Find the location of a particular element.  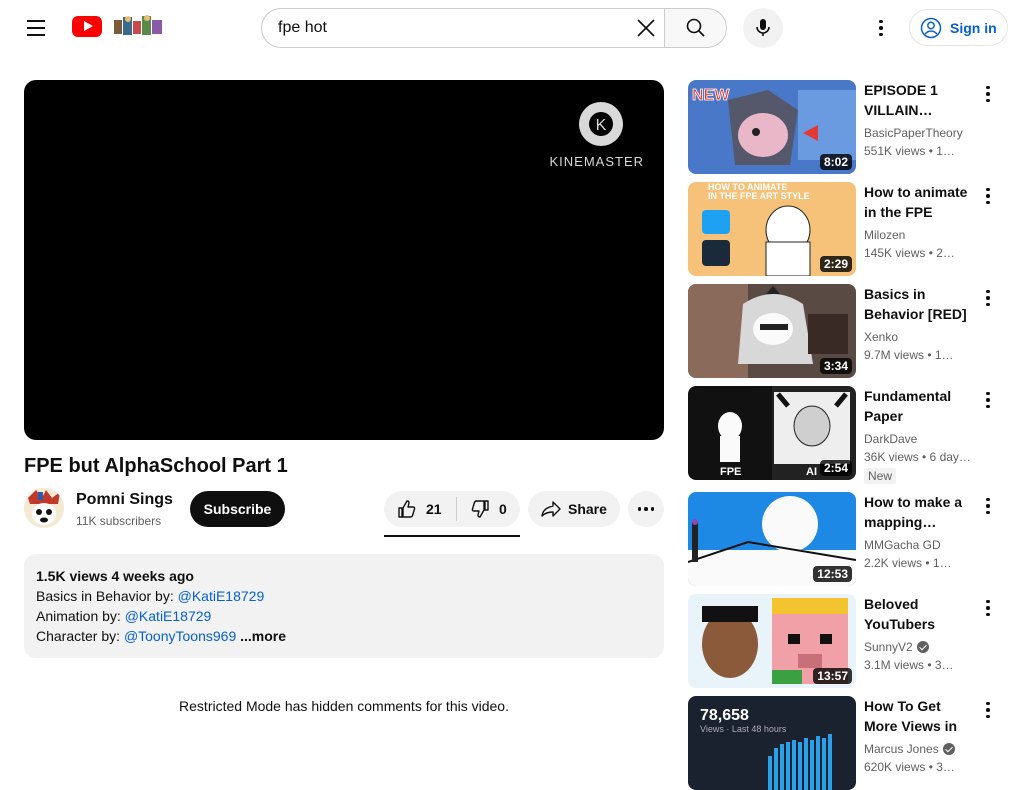

sign-in-label: Sign in is located at coordinates (973, 27).